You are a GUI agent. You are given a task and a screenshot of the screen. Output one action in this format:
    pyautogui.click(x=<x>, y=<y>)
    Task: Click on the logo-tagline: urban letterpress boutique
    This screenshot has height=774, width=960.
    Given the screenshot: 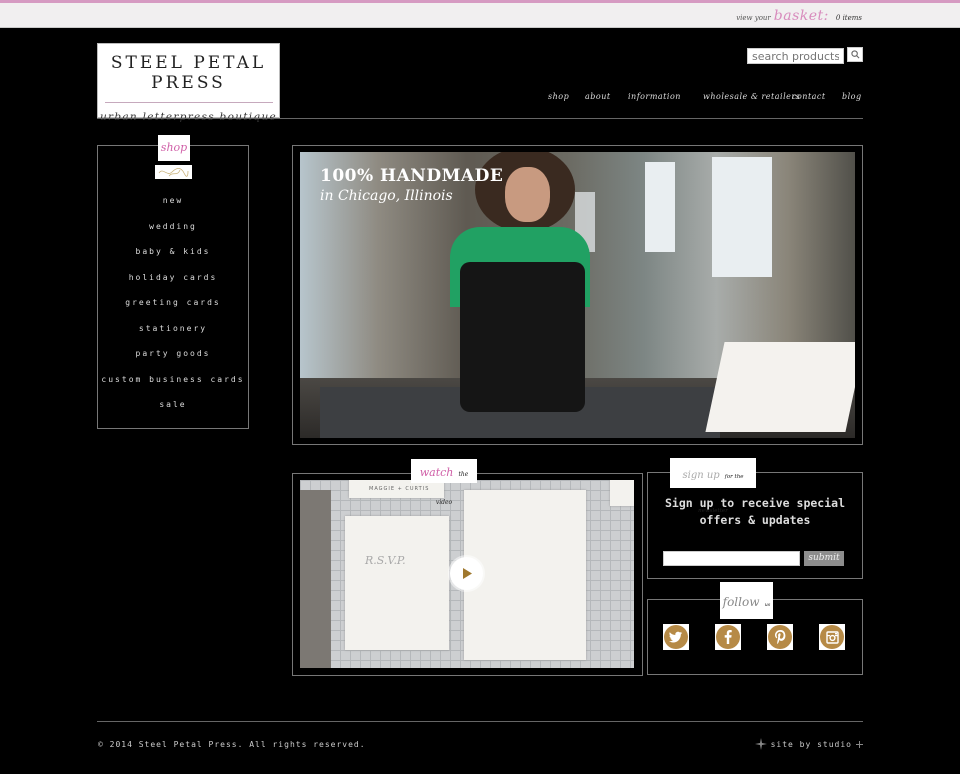 What is the action you would take?
    pyautogui.click(x=188, y=117)
    